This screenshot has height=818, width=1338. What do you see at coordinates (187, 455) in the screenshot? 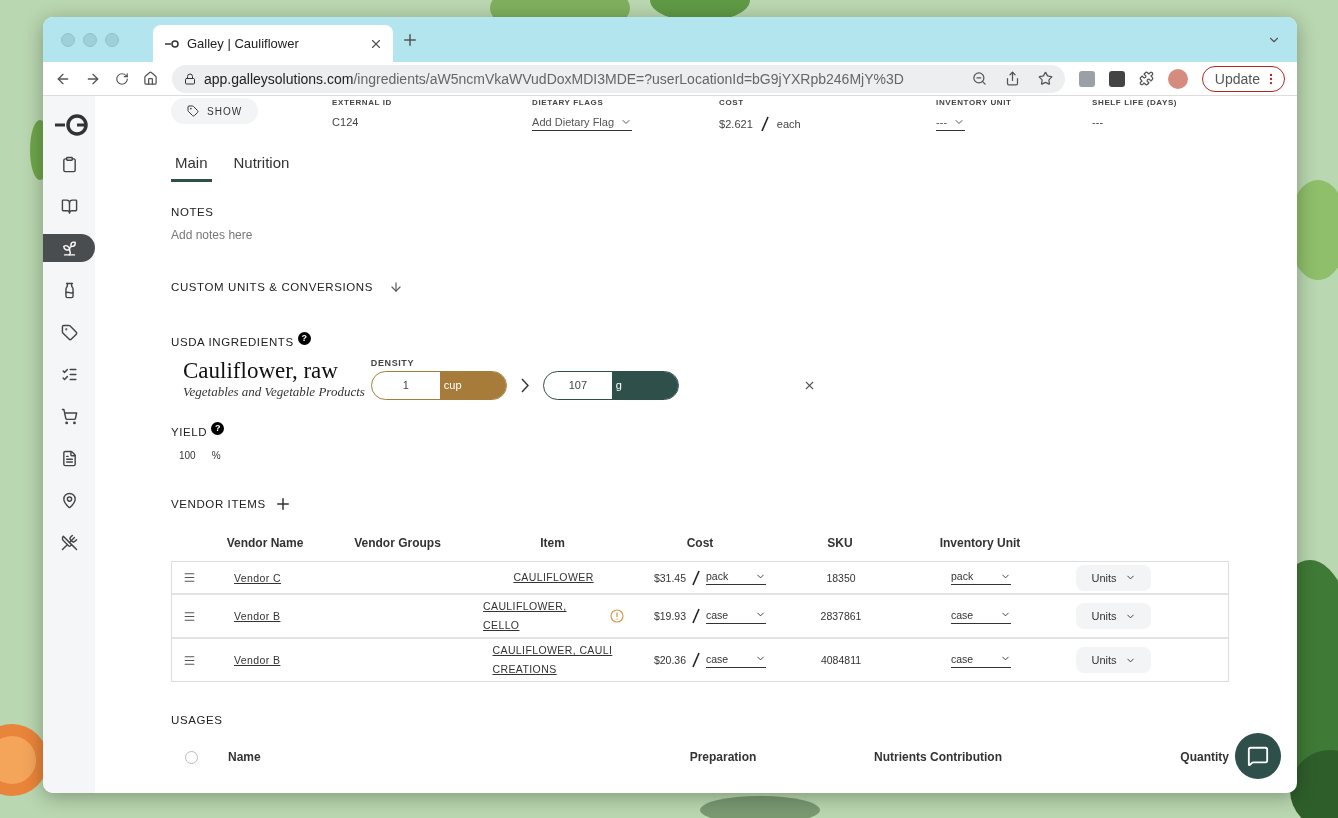
I see `yield-value: 100` at bounding box center [187, 455].